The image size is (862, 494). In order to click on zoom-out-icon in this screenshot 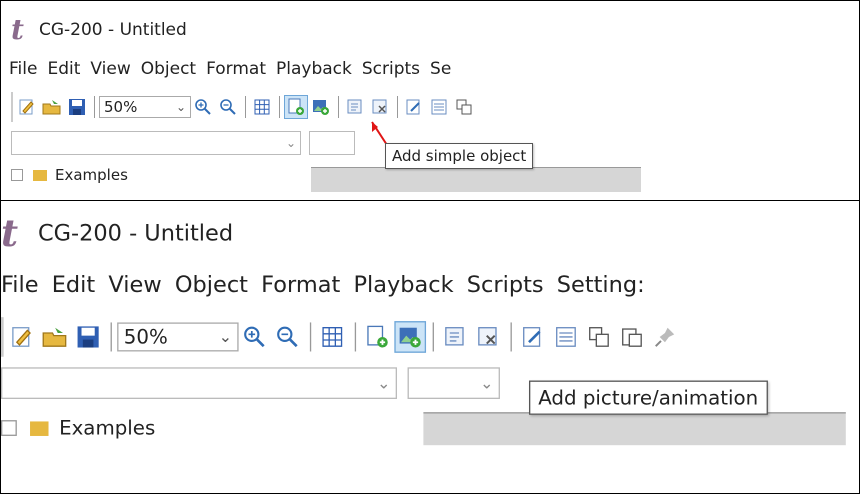, I will do `click(228, 107)`.